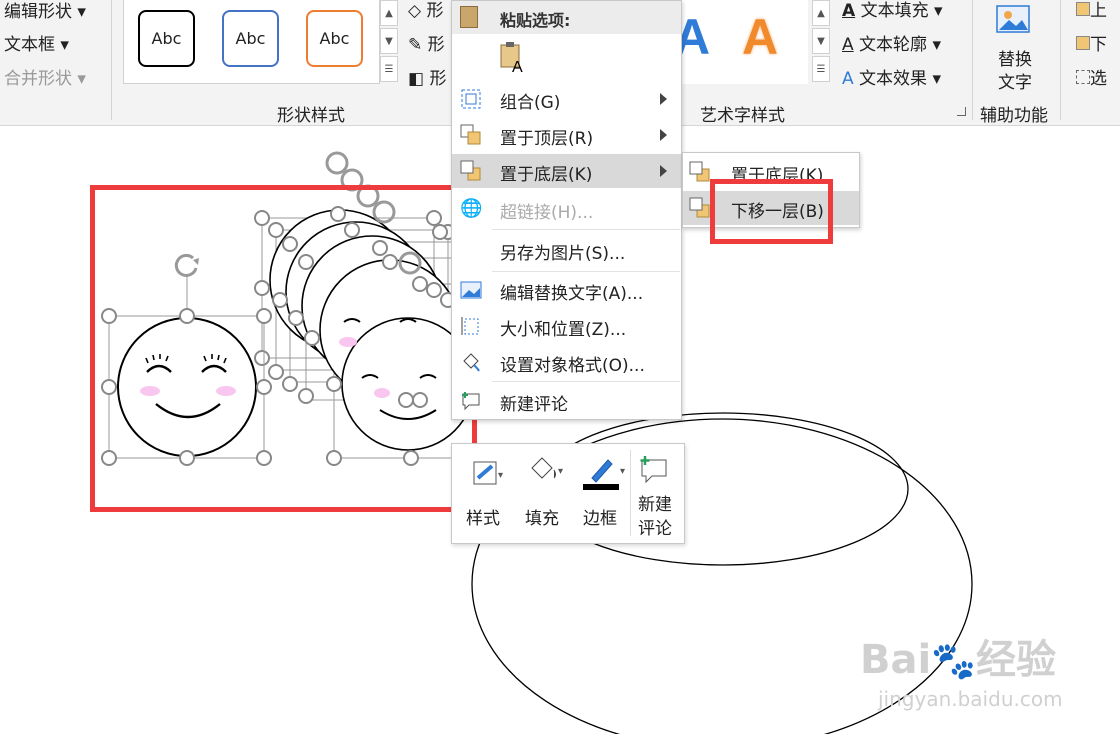 This screenshot has width=1120, height=734. Describe the element at coordinates (821, 13) in the screenshot. I see `wordart-scroll-up: ▲` at that location.